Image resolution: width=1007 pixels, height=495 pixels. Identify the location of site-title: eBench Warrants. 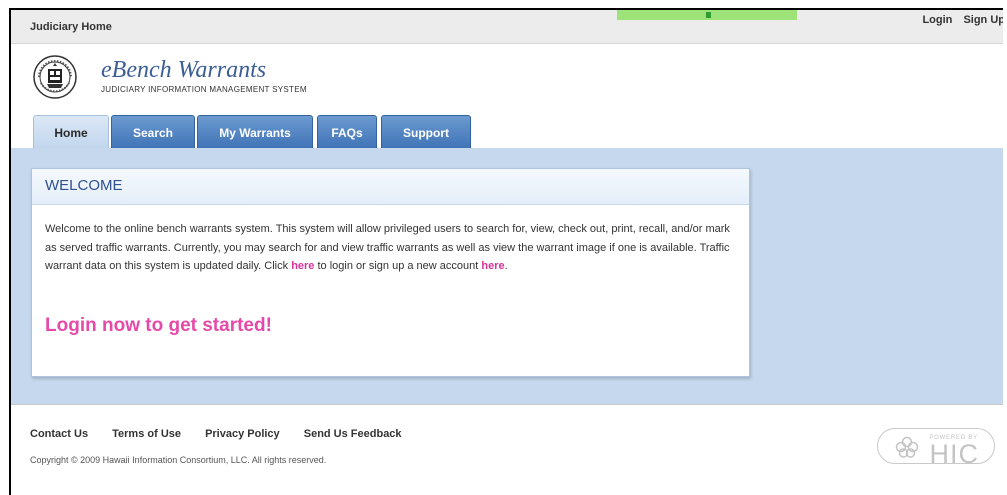
(184, 70).